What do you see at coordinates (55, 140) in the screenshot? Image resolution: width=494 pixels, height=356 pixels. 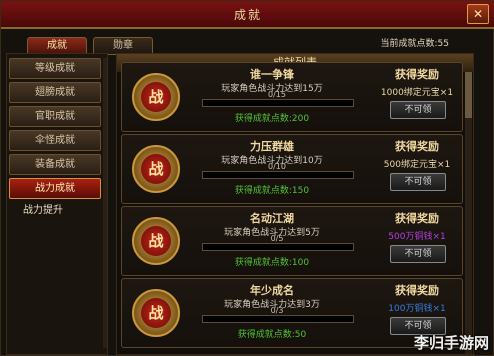 I see `sidebar-item-monster: 伞怪成就` at bounding box center [55, 140].